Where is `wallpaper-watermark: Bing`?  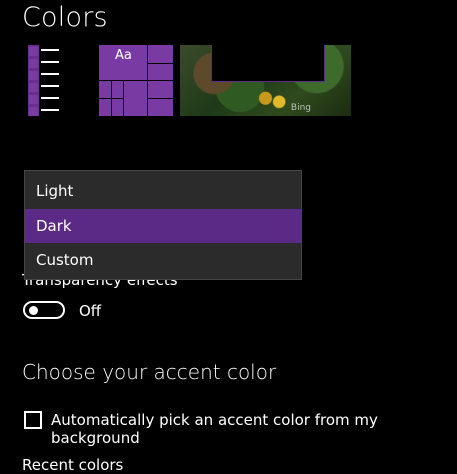 wallpaper-watermark: Bing is located at coordinates (300, 108).